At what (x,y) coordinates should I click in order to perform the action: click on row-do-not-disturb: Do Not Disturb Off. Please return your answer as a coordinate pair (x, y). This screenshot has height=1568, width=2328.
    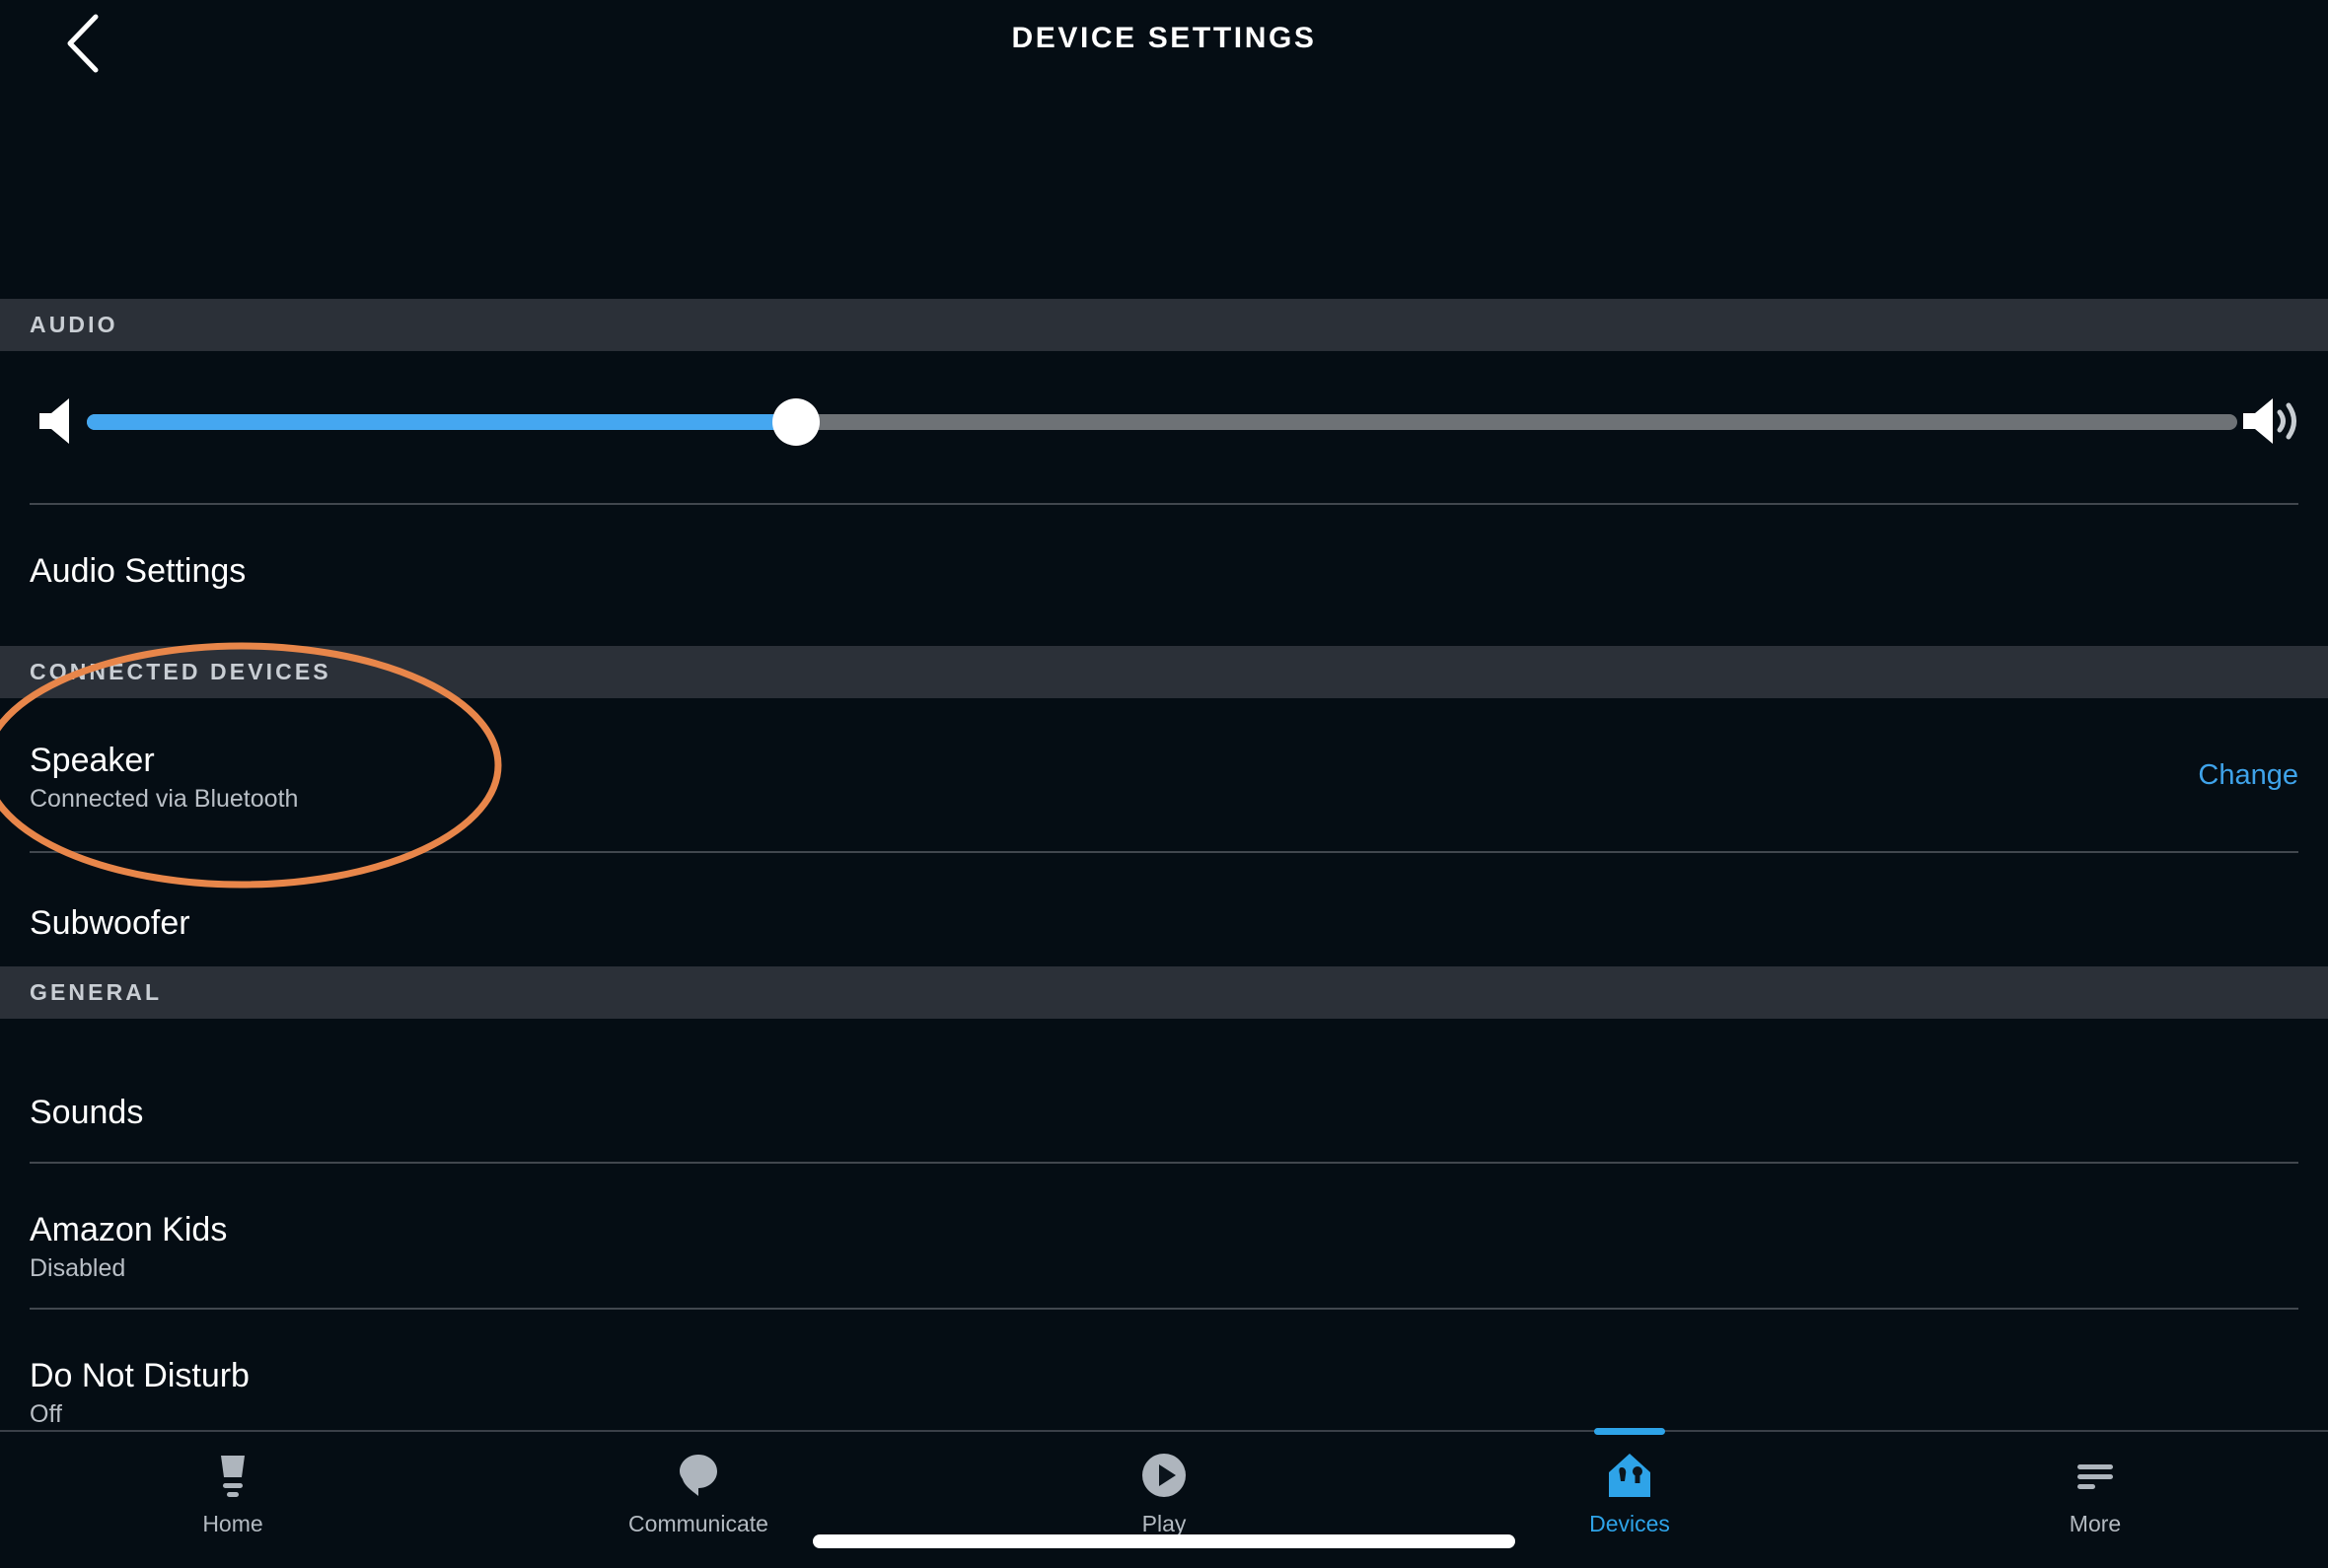
    Looking at the image, I should click on (1164, 1370).